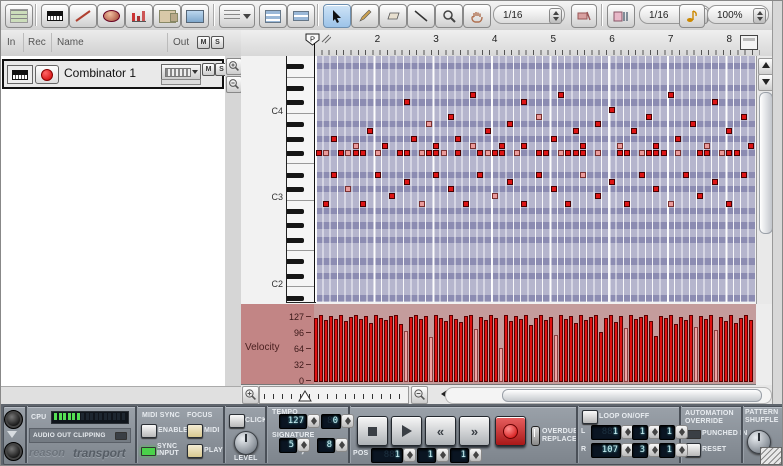  I want to click on loop-right-16th-display: 81, so click(667, 450).